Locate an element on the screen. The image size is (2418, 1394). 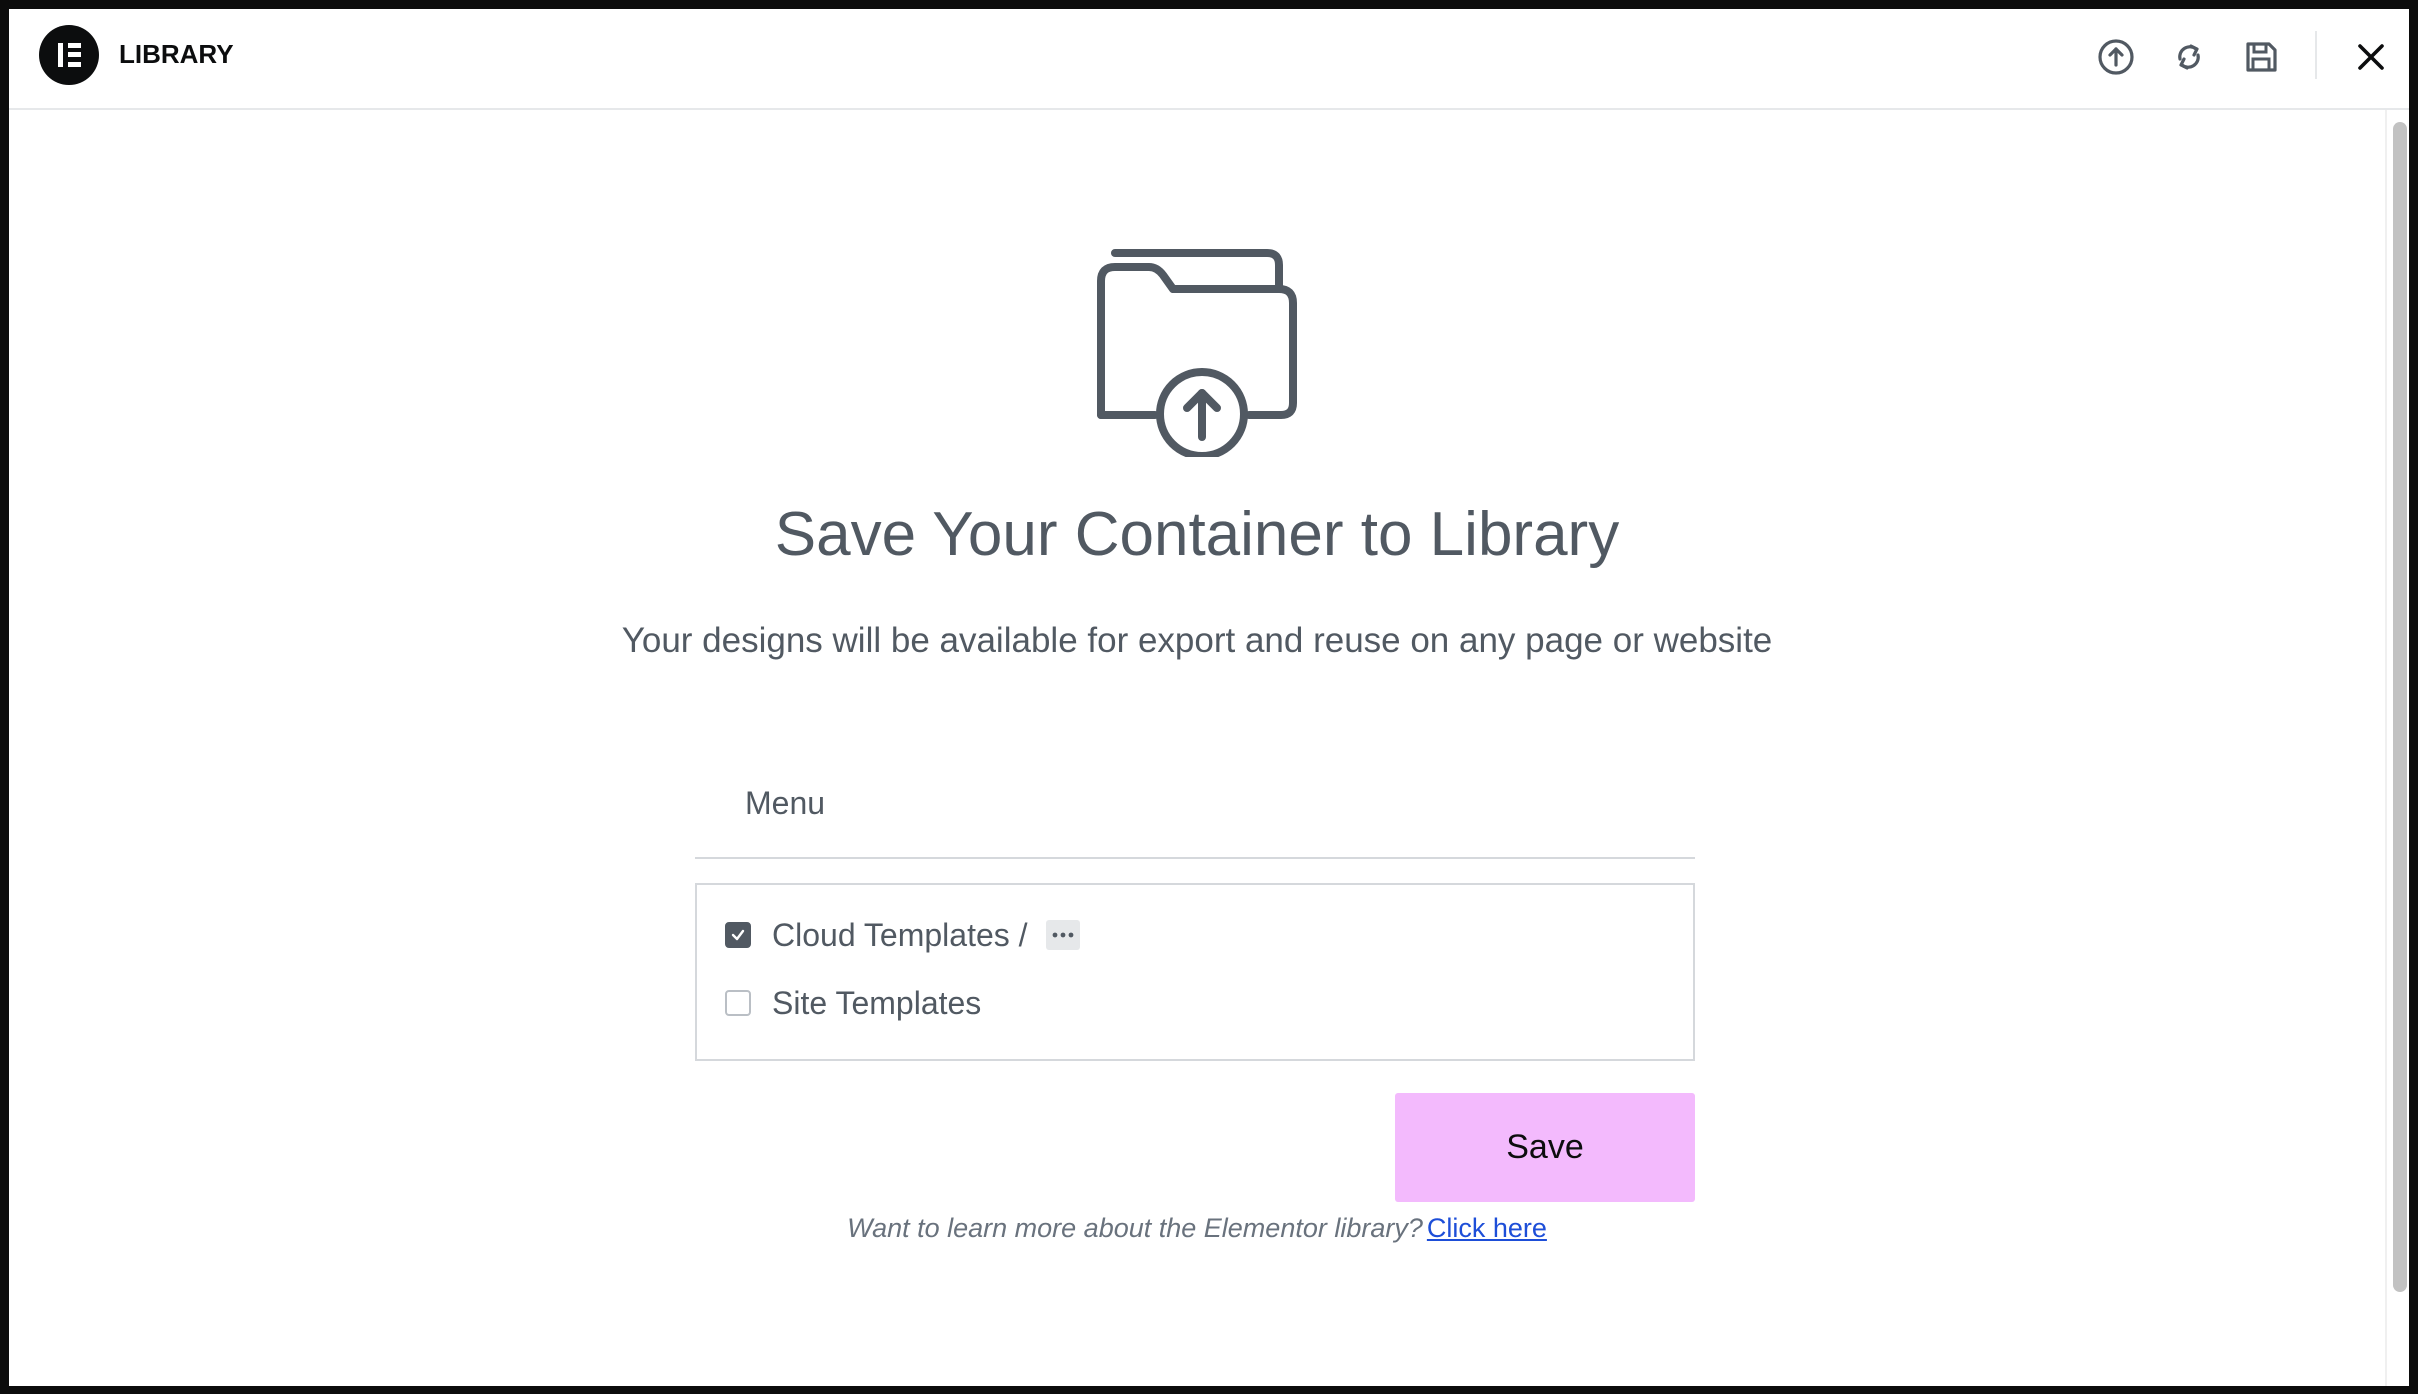
scrollbar-thumb is located at coordinates (2400, 707).